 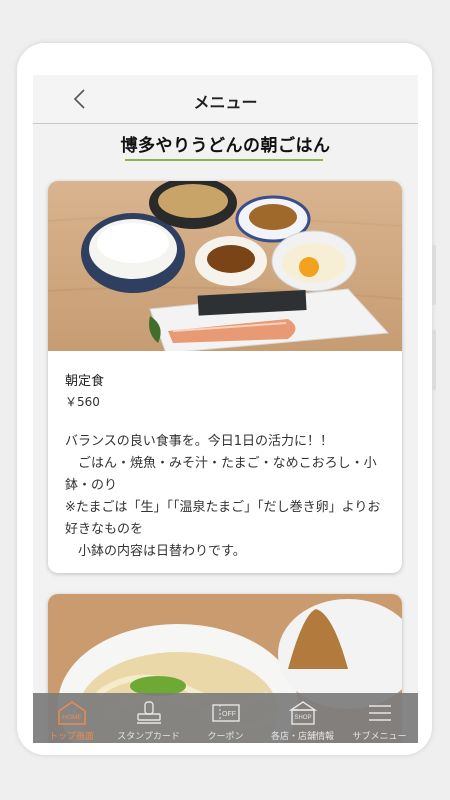 What do you see at coordinates (379, 737) in the screenshot?
I see `tab-label: サブメニュー` at bounding box center [379, 737].